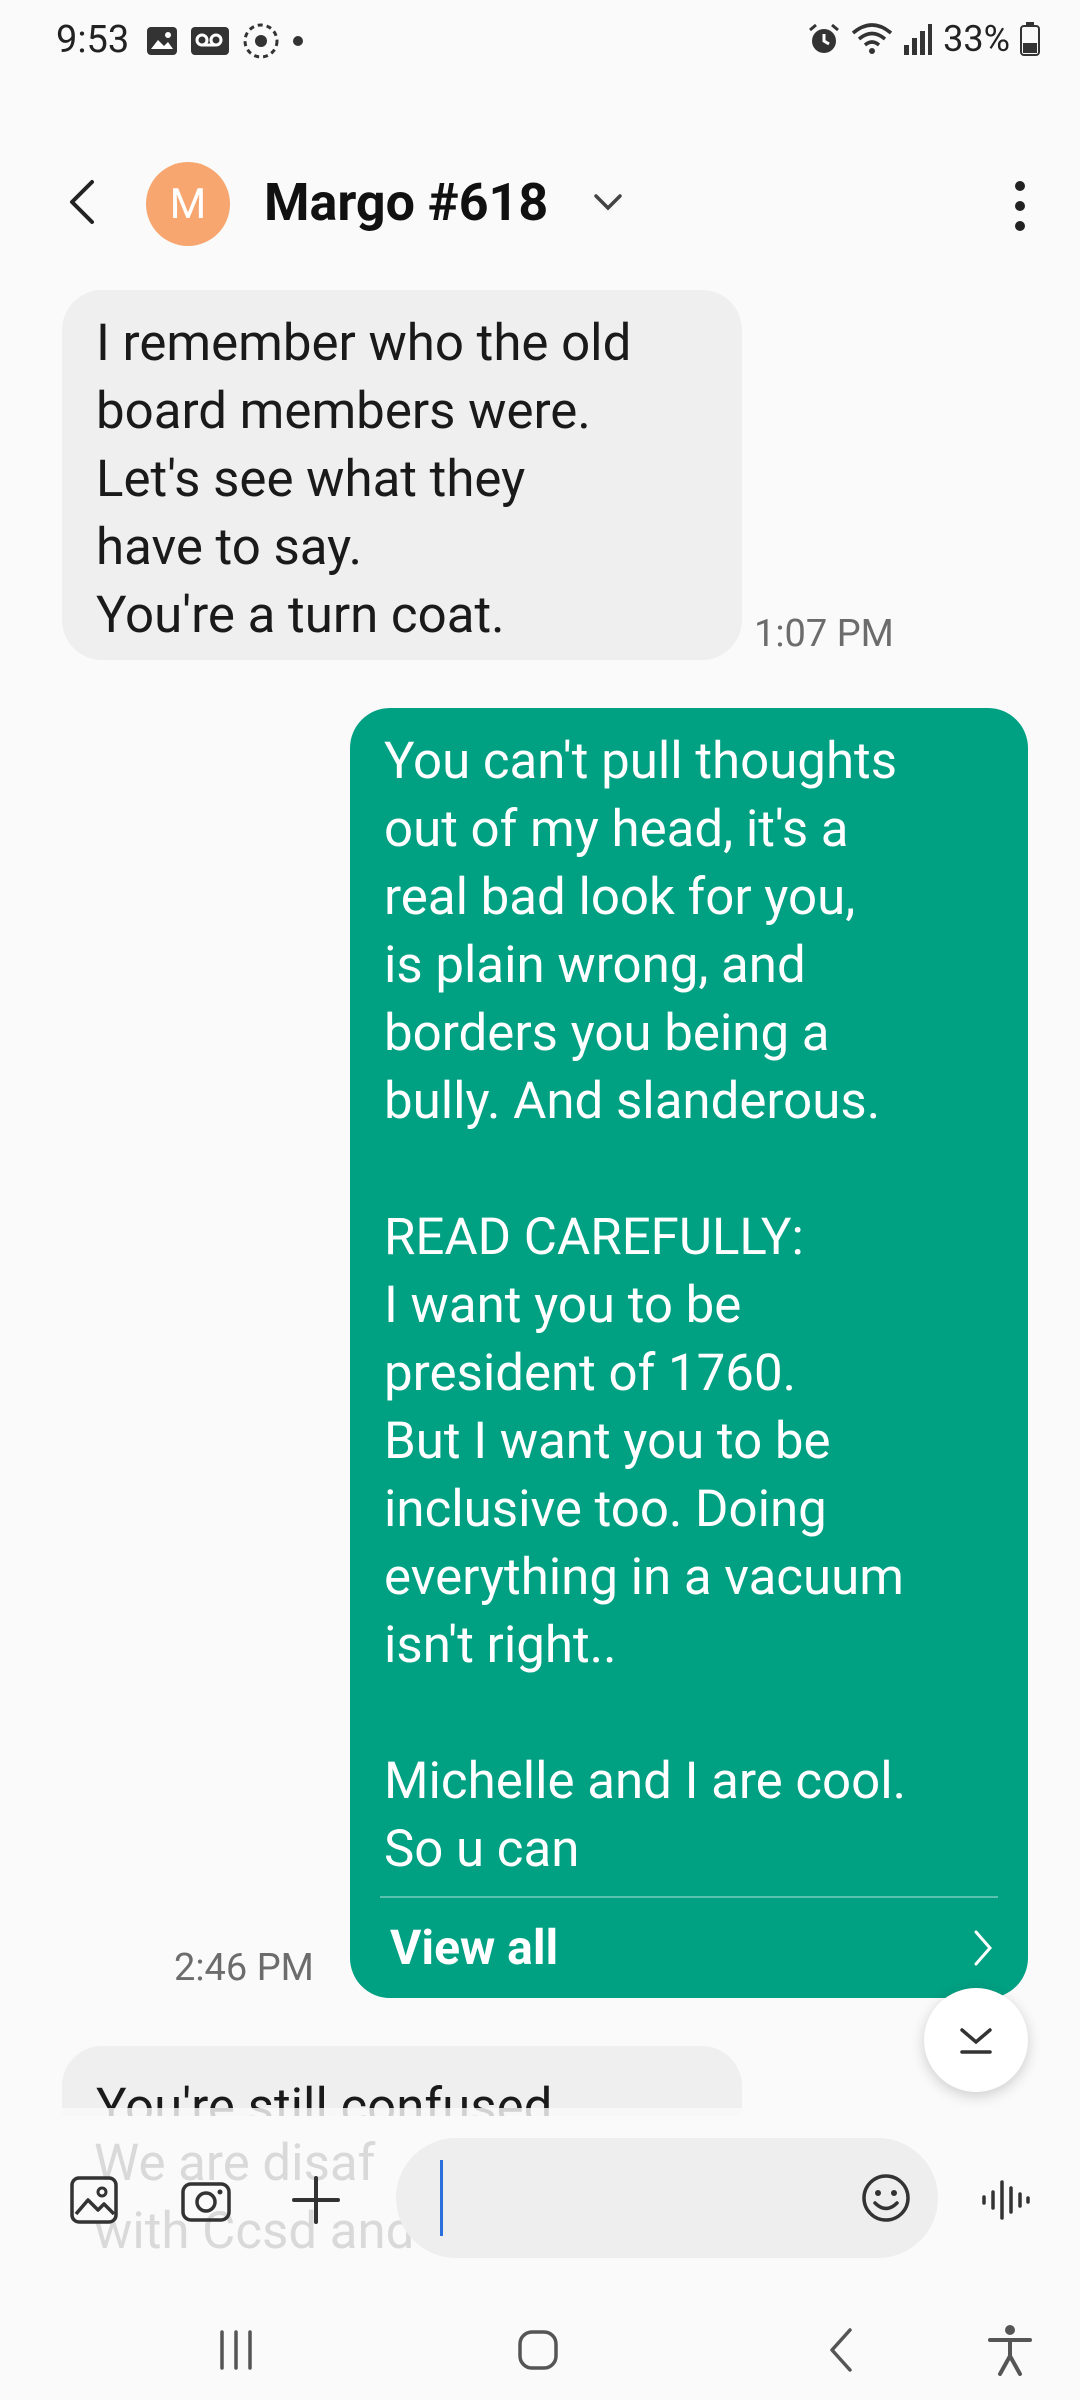  I want to click on conversation-header: M Margo #618, so click(540, 205).